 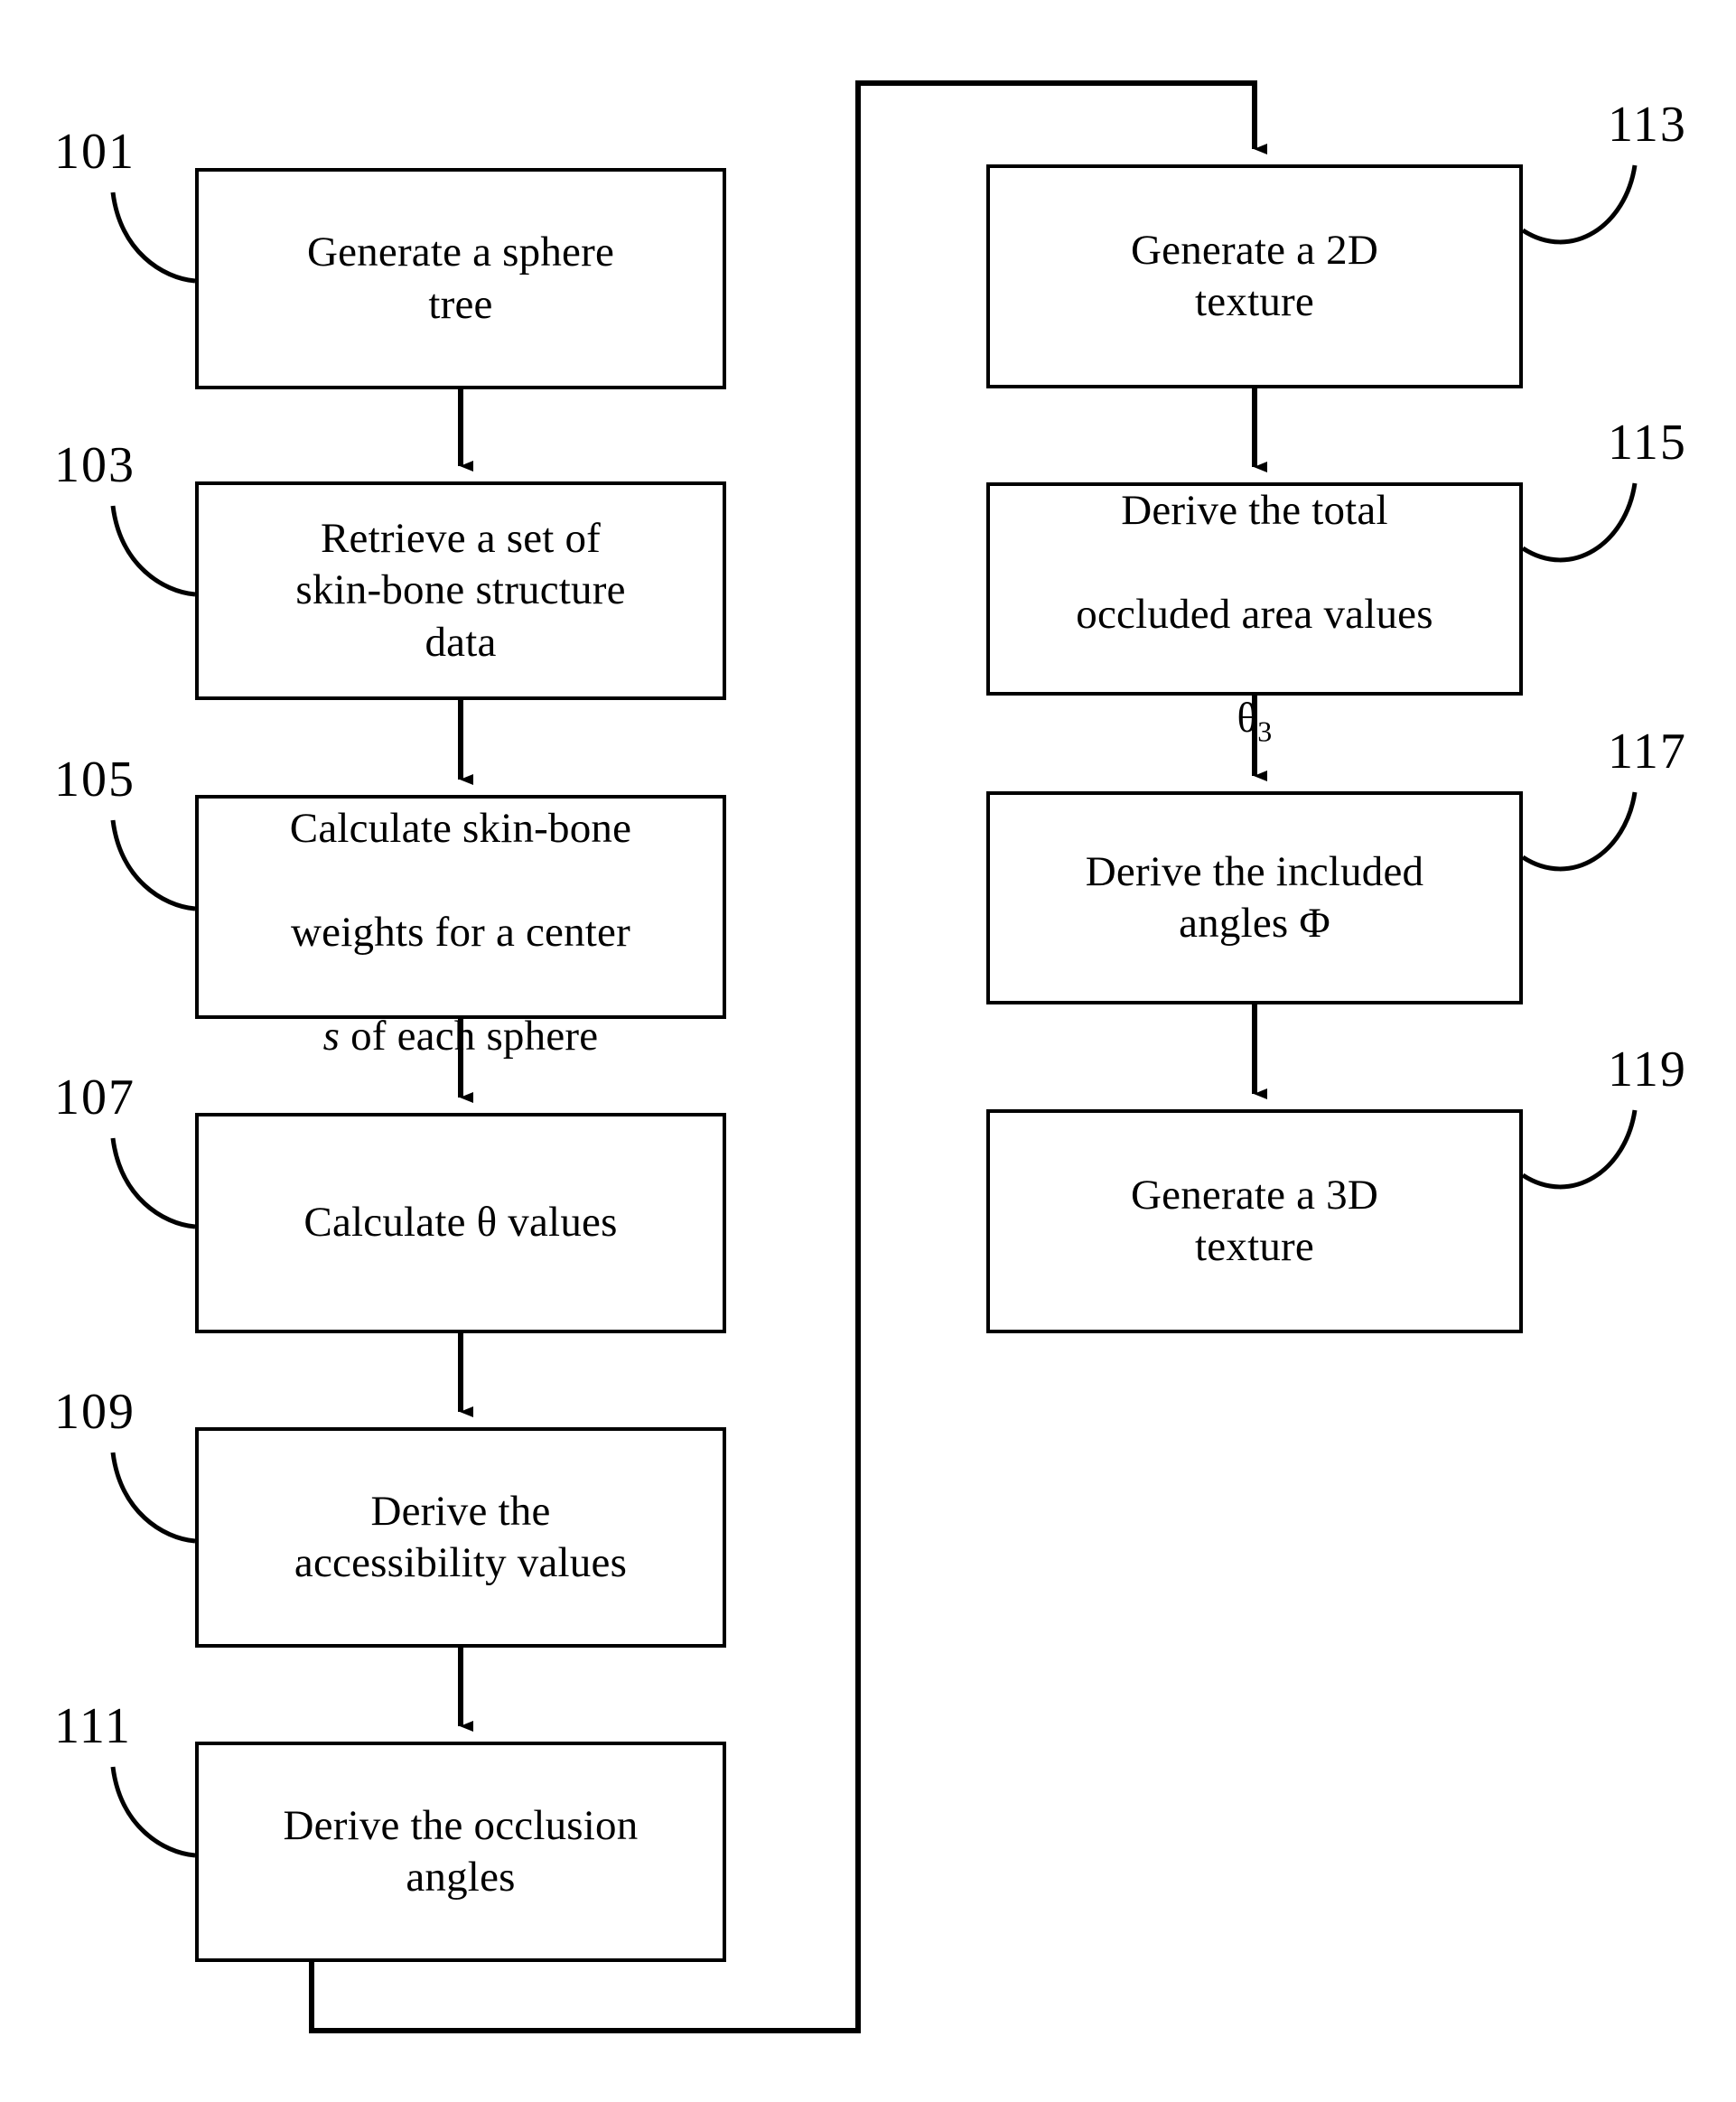 I want to click on process-box-109: Derive the accessibility values, so click(x=460, y=1538).